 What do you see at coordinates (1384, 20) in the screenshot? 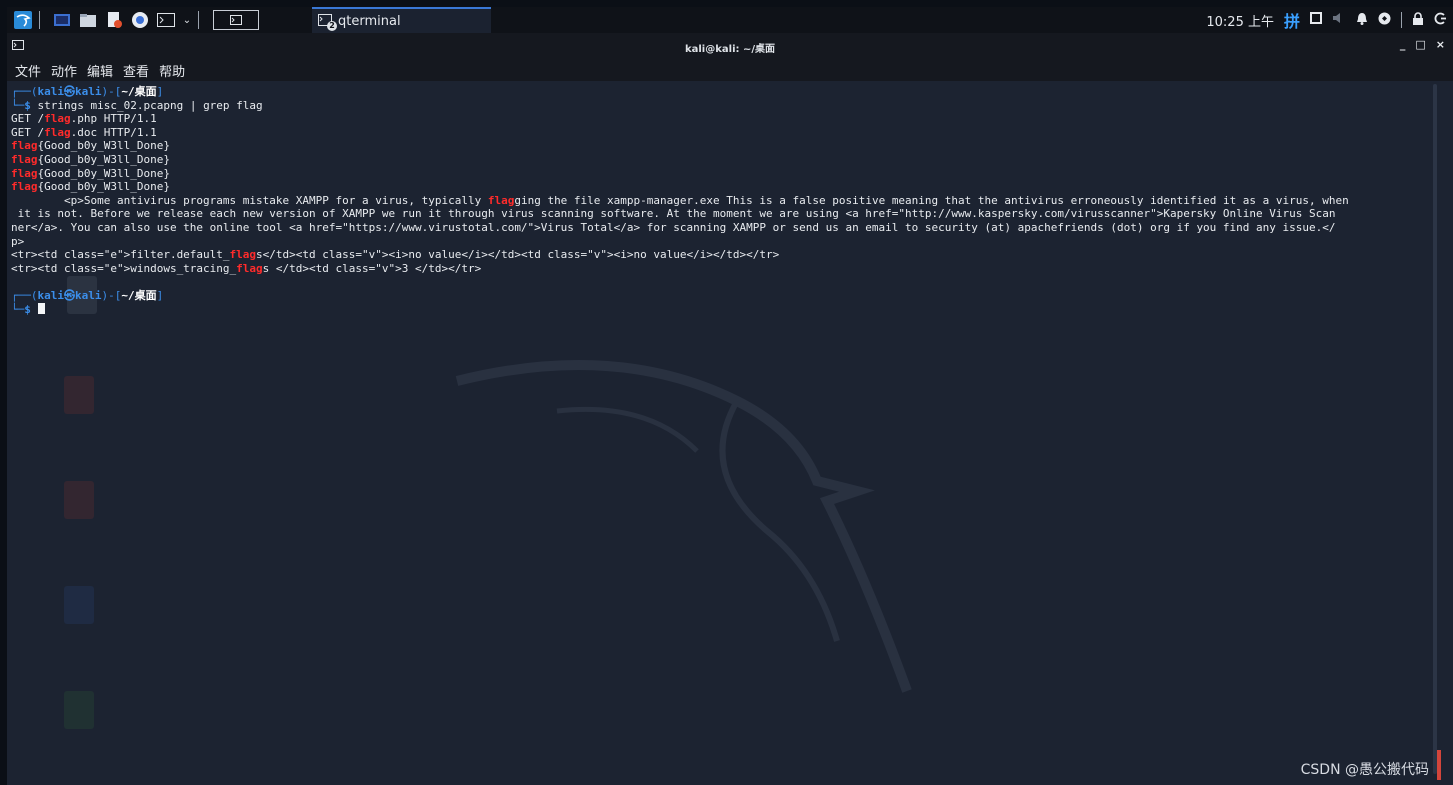
I see `network-icon` at bounding box center [1384, 20].